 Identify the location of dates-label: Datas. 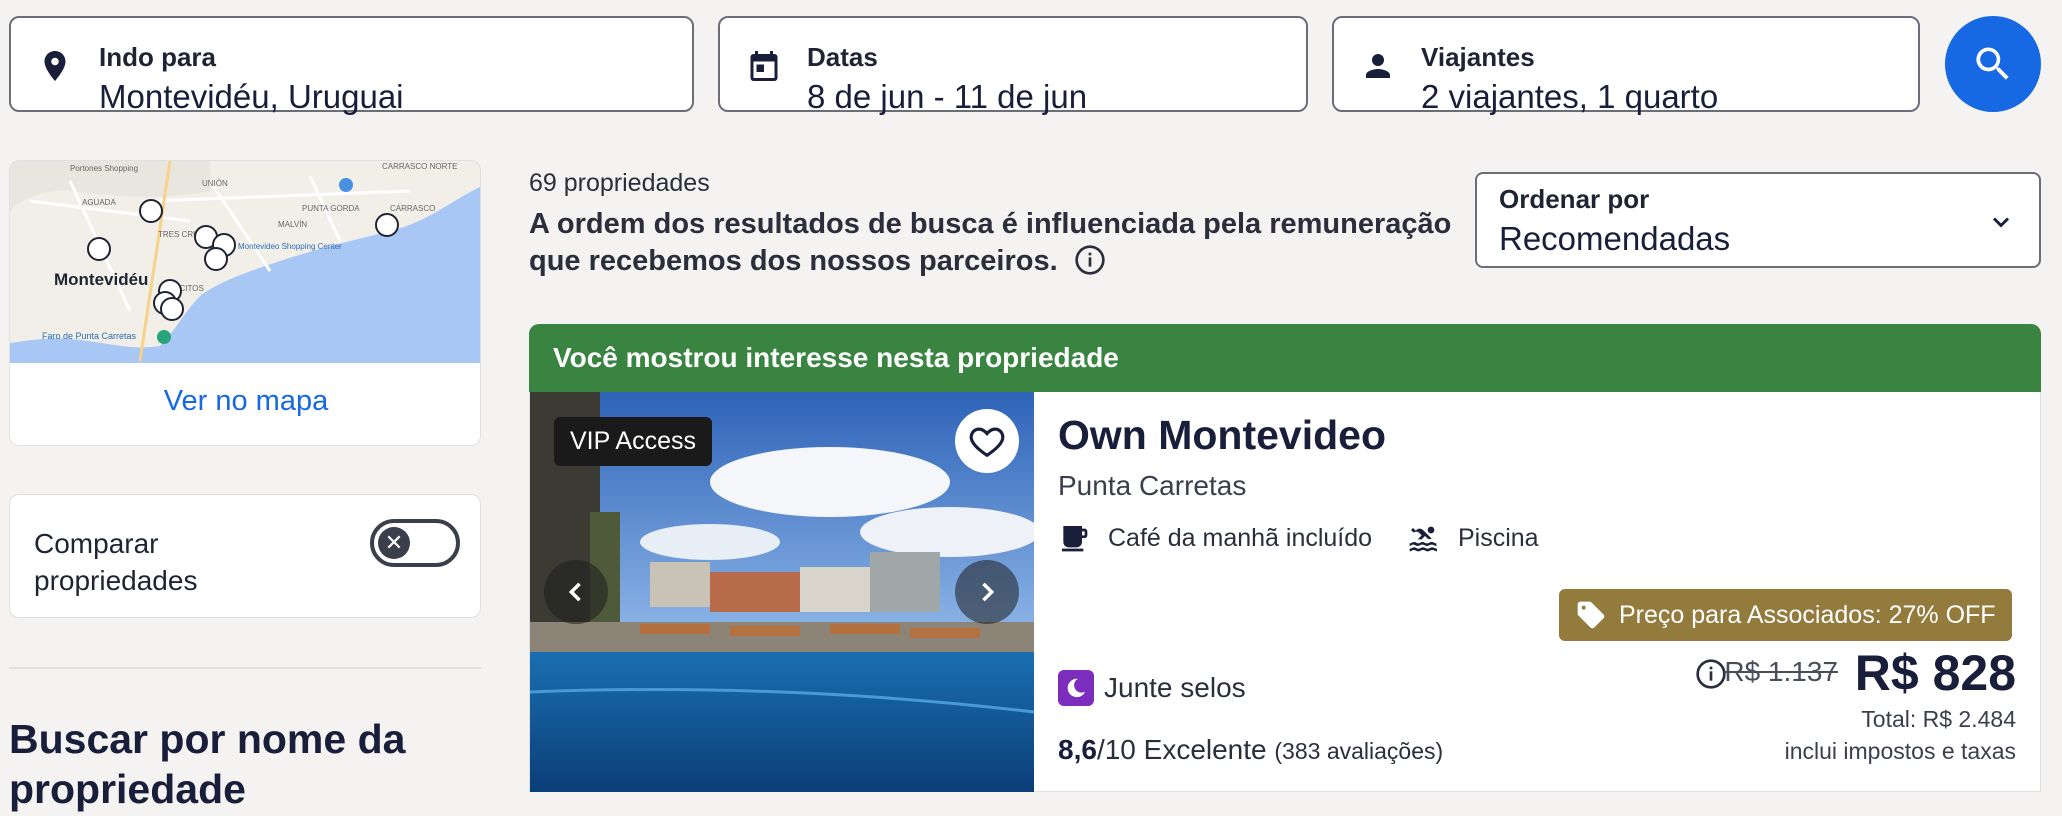
(842, 57).